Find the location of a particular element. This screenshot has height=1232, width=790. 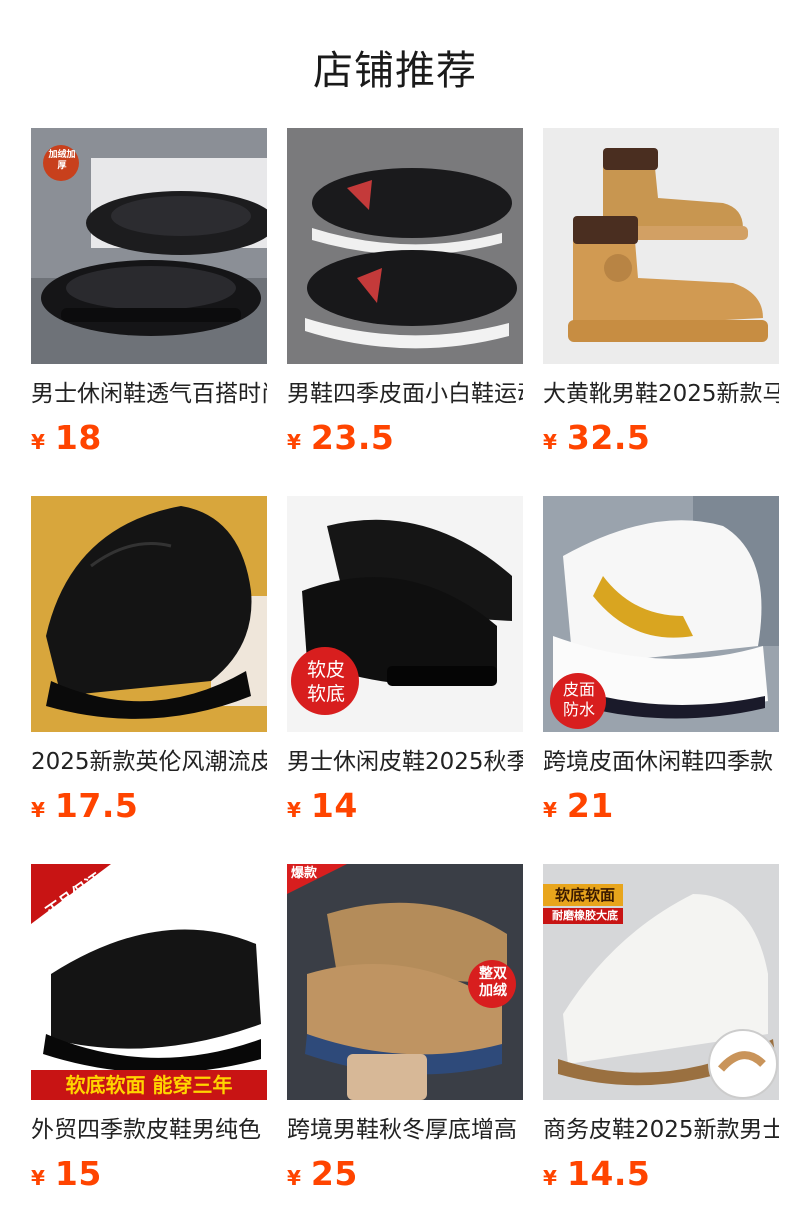

product-card: 软皮软底 男士休闲皮鞋2025秋季 ¥ 14 is located at coordinates (405, 661).